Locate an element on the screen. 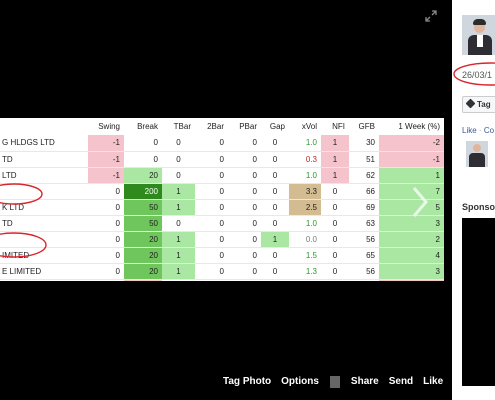  table-cell: 0.3 is located at coordinates (305, 159).